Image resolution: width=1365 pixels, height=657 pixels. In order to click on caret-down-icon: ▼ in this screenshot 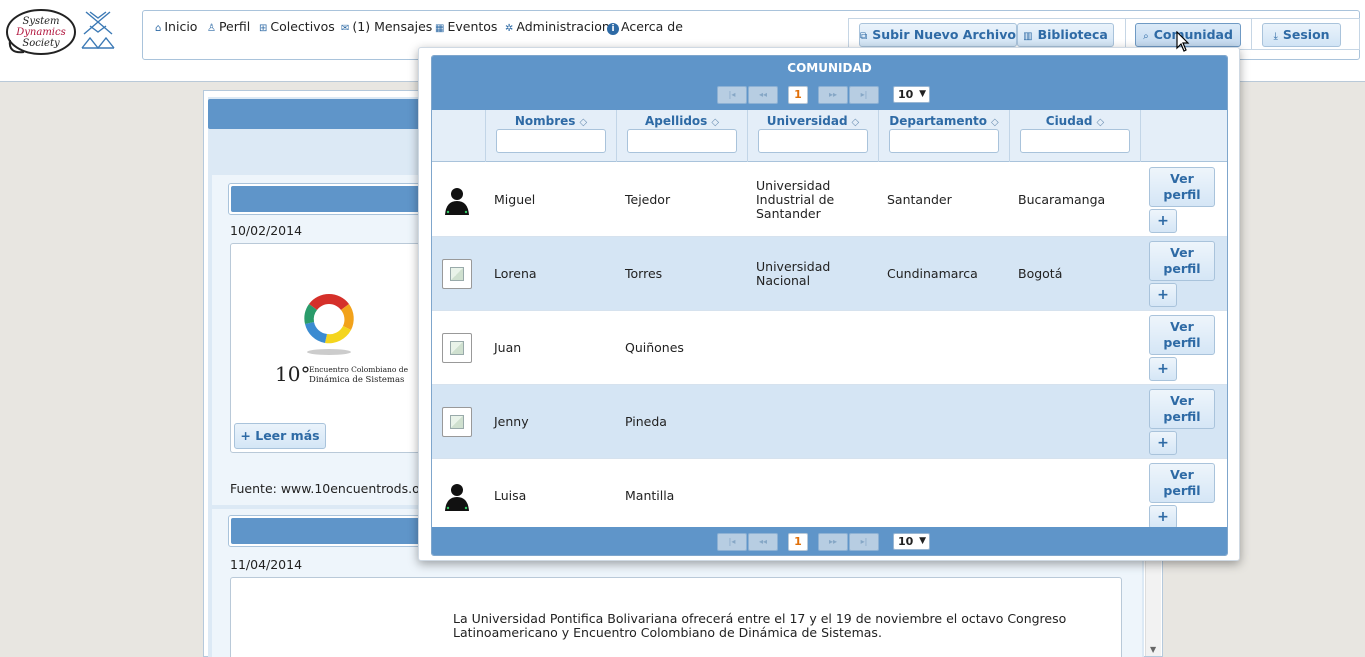, I will do `click(922, 94)`.